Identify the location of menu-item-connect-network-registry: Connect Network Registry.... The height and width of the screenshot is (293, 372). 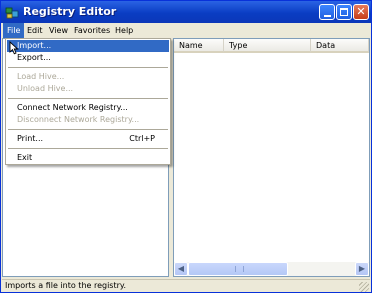
(88, 108).